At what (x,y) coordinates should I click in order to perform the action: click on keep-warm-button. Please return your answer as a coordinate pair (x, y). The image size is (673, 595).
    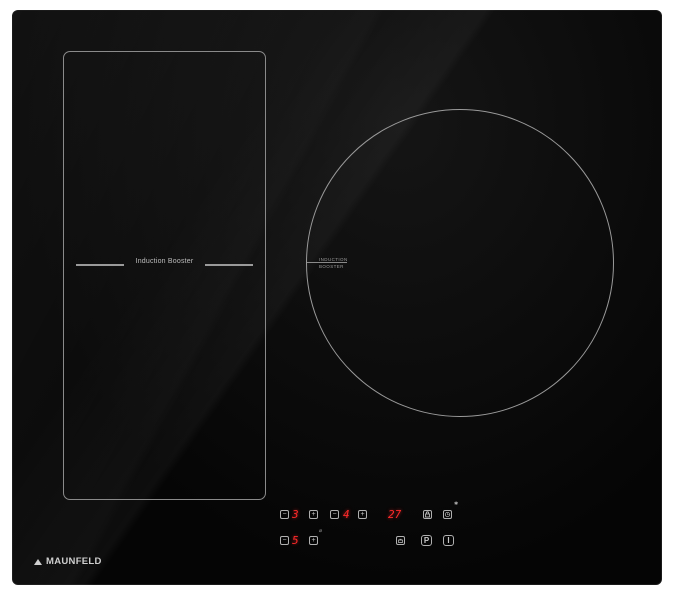
    Looking at the image, I should click on (400, 540).